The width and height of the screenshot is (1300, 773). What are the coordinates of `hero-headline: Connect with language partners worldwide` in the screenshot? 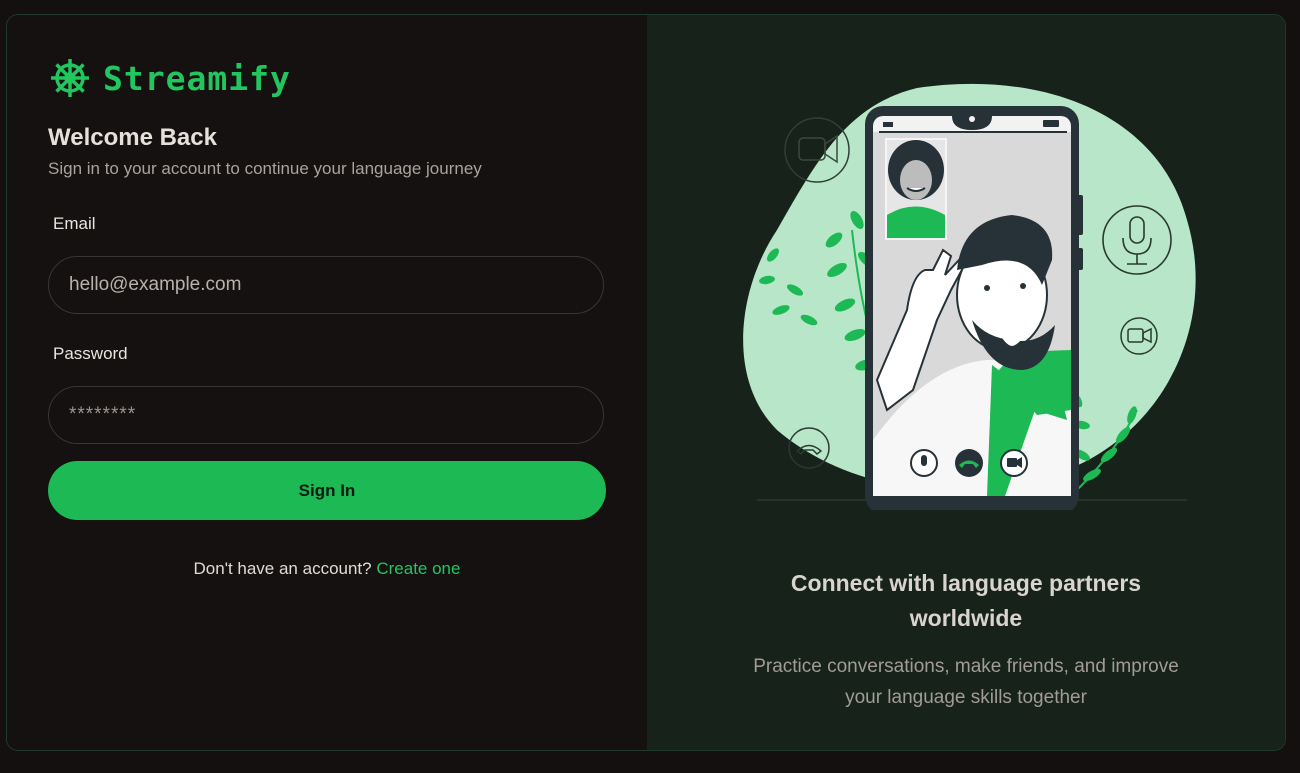 It's located at (966, 601).